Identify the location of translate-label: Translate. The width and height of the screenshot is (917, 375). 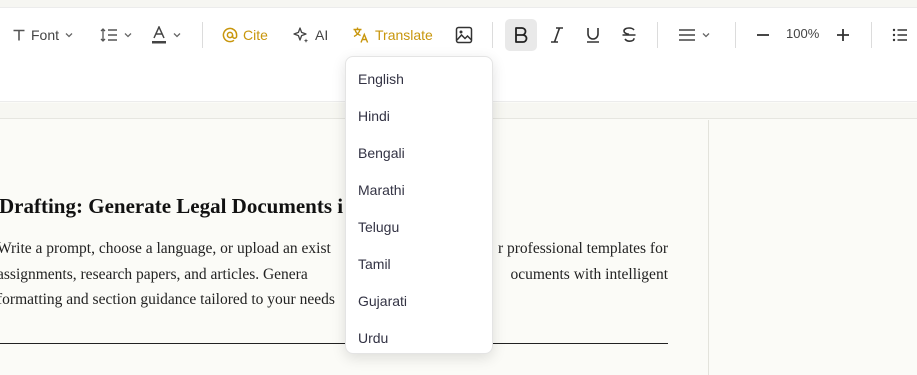
(404, 35).